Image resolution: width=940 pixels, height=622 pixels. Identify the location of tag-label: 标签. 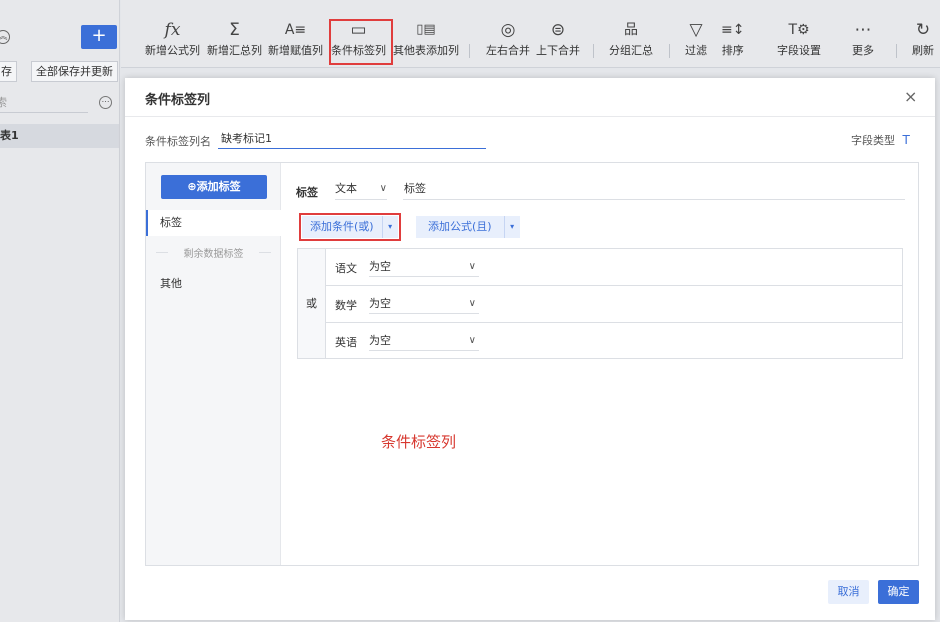
(307, 192).